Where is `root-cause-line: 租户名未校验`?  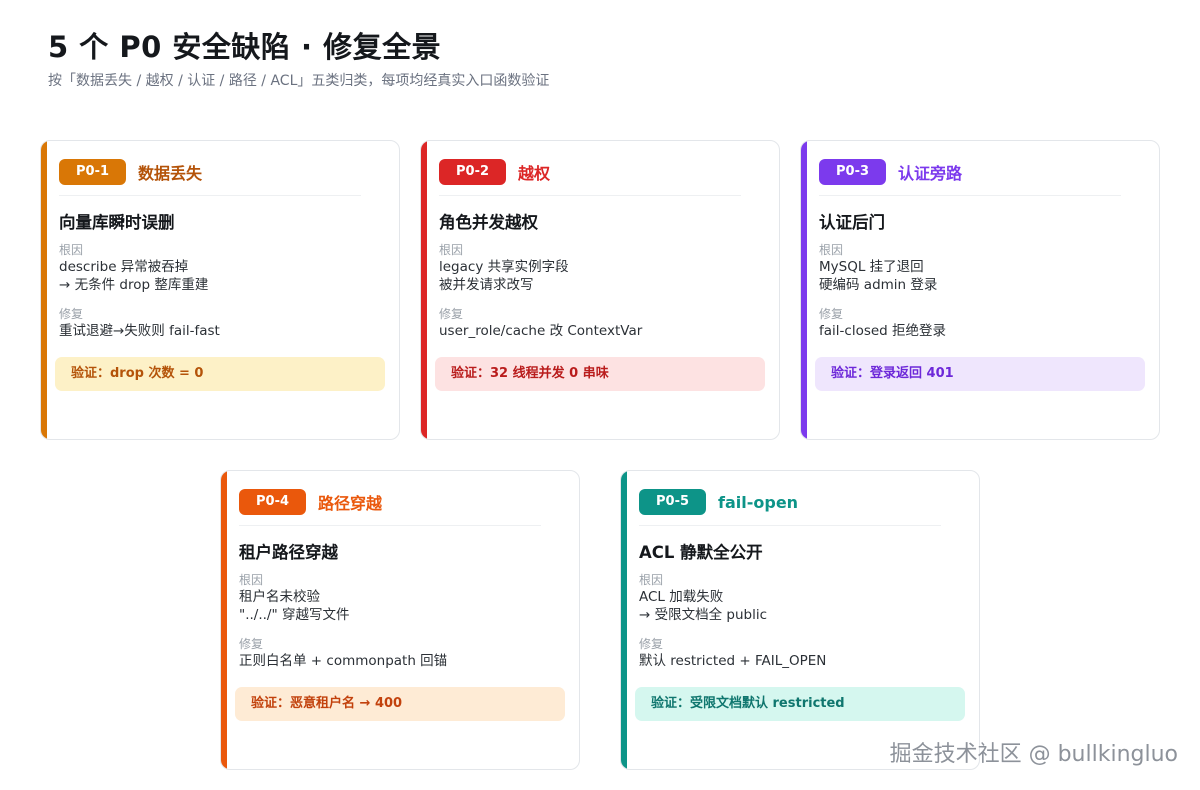
root-cause-line: 租户名未校验 is located at coordinates (279, 597).